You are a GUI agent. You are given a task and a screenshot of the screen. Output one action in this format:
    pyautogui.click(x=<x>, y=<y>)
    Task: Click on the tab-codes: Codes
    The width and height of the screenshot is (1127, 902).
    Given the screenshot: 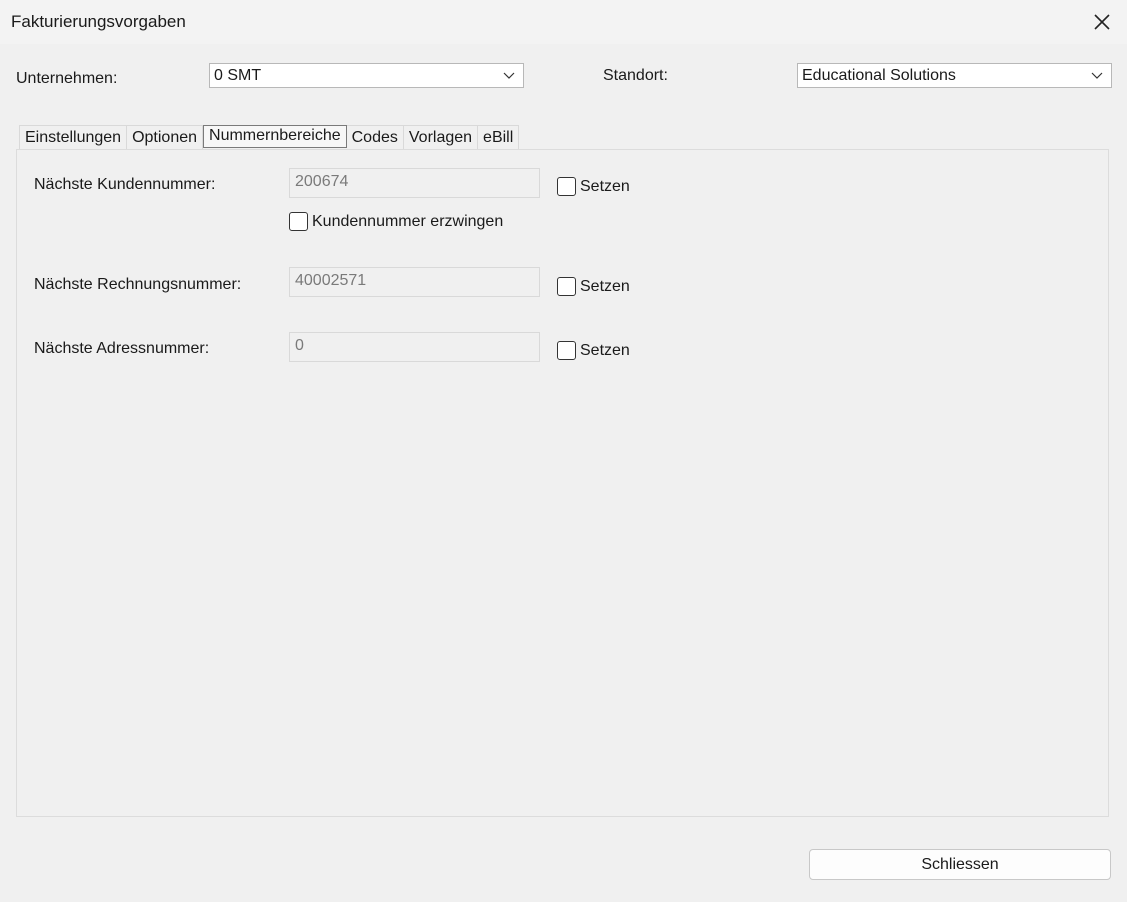 What is the action you would take?
    pyautogui.click(x=375, y=137)
    